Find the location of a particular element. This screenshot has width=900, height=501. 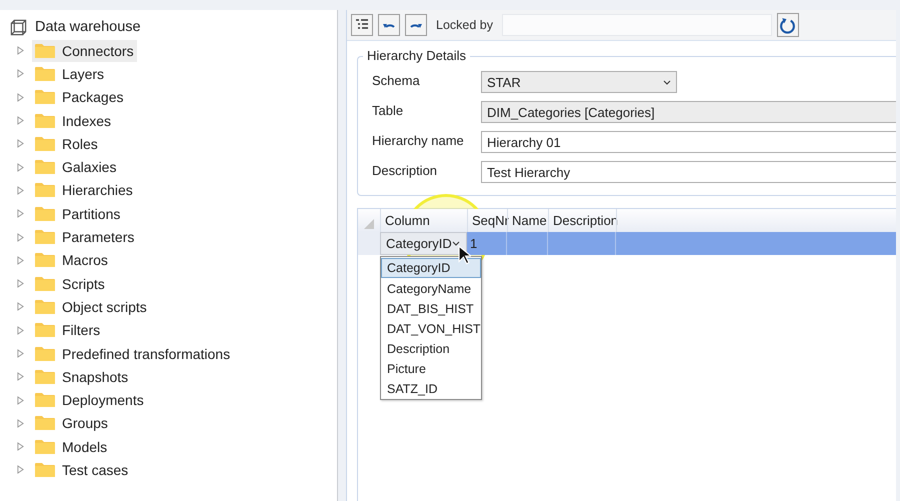

refresh-icon is located at coordinates (787, 25).